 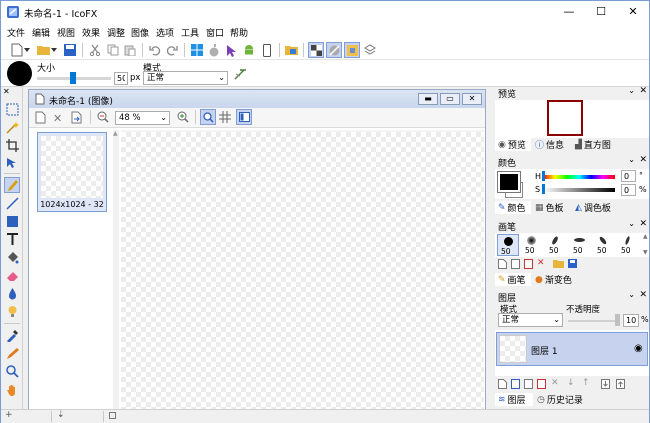 What do you see at coordinates (579, 190) in the screenshot?
I see `saturation-slider` at bounding box center [579, 190].